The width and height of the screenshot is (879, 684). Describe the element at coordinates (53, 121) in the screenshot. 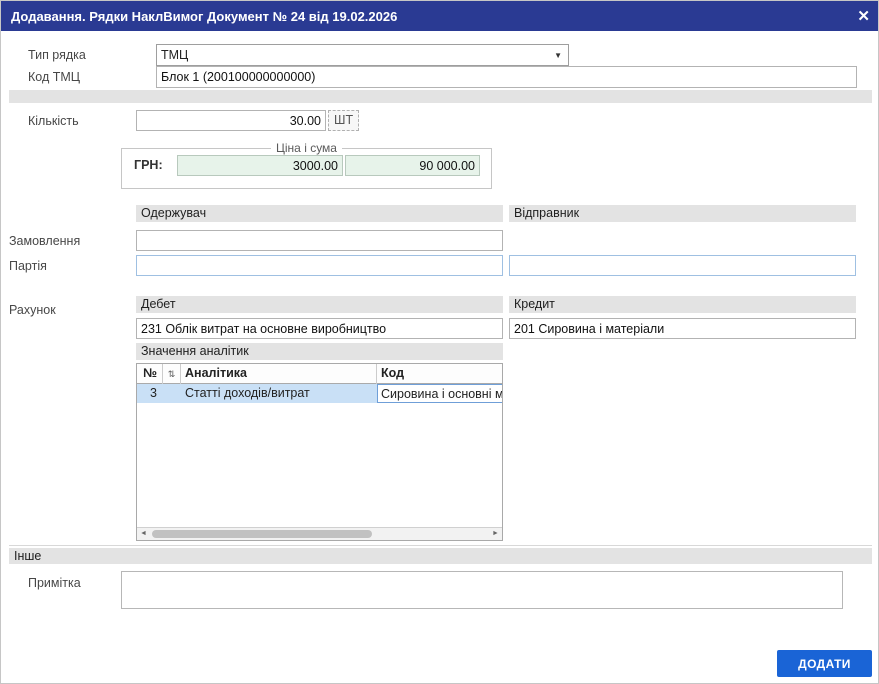

I see `quantity-label: Кількість` at that location.